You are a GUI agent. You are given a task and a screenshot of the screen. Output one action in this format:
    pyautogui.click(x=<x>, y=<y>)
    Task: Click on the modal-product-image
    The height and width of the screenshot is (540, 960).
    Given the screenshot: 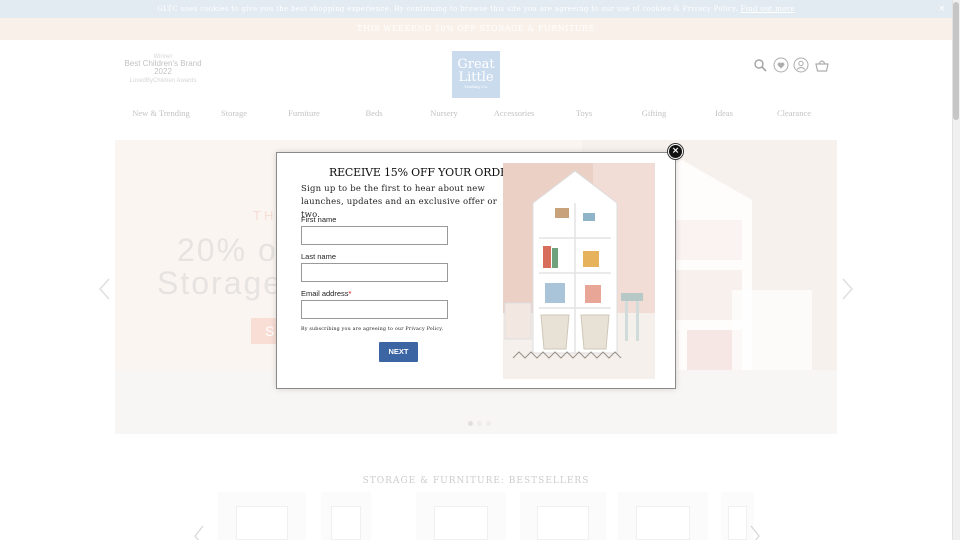 What is the action you would take?
    pyautogui.click(x=579, y=271)
    